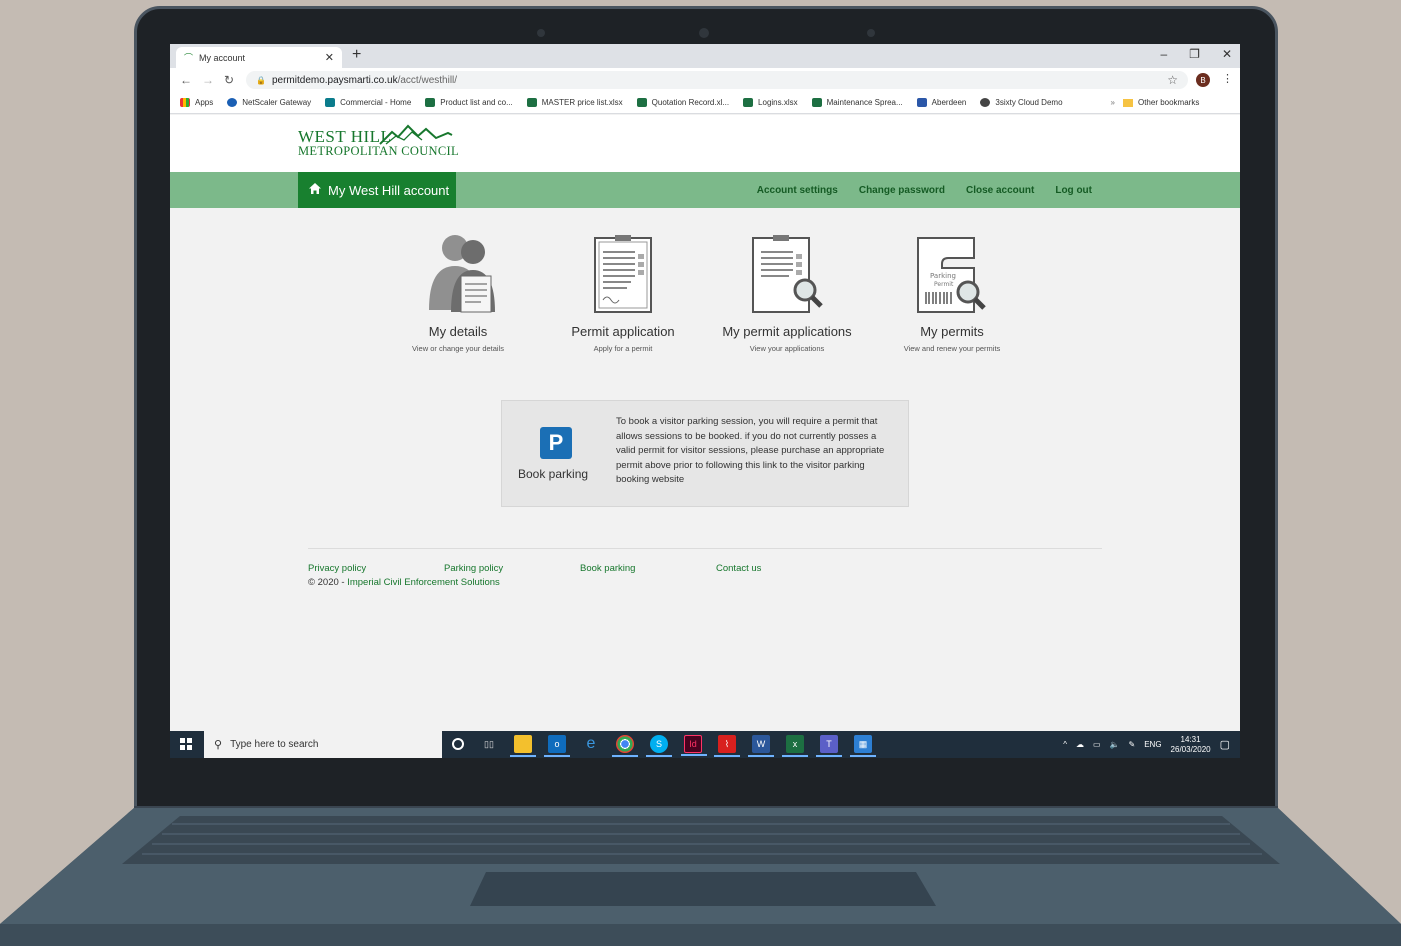 The height and width of the screenshot is (946, 1401). Describe the element at coordinates (368, 102) in the screenshot. I see `bookmark-commercial: Commercial - Home` at that location.